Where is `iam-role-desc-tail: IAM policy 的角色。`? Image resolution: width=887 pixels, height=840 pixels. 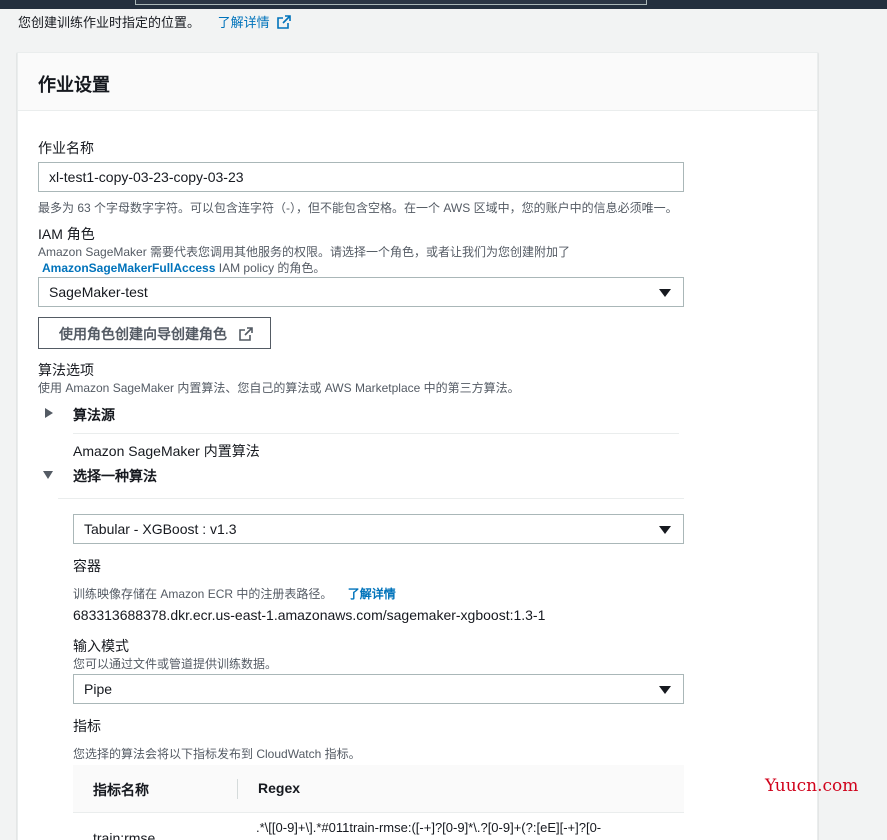
iam-role-desc-tail: IAM policy 的角色。 is located at coordinates (270, 268).